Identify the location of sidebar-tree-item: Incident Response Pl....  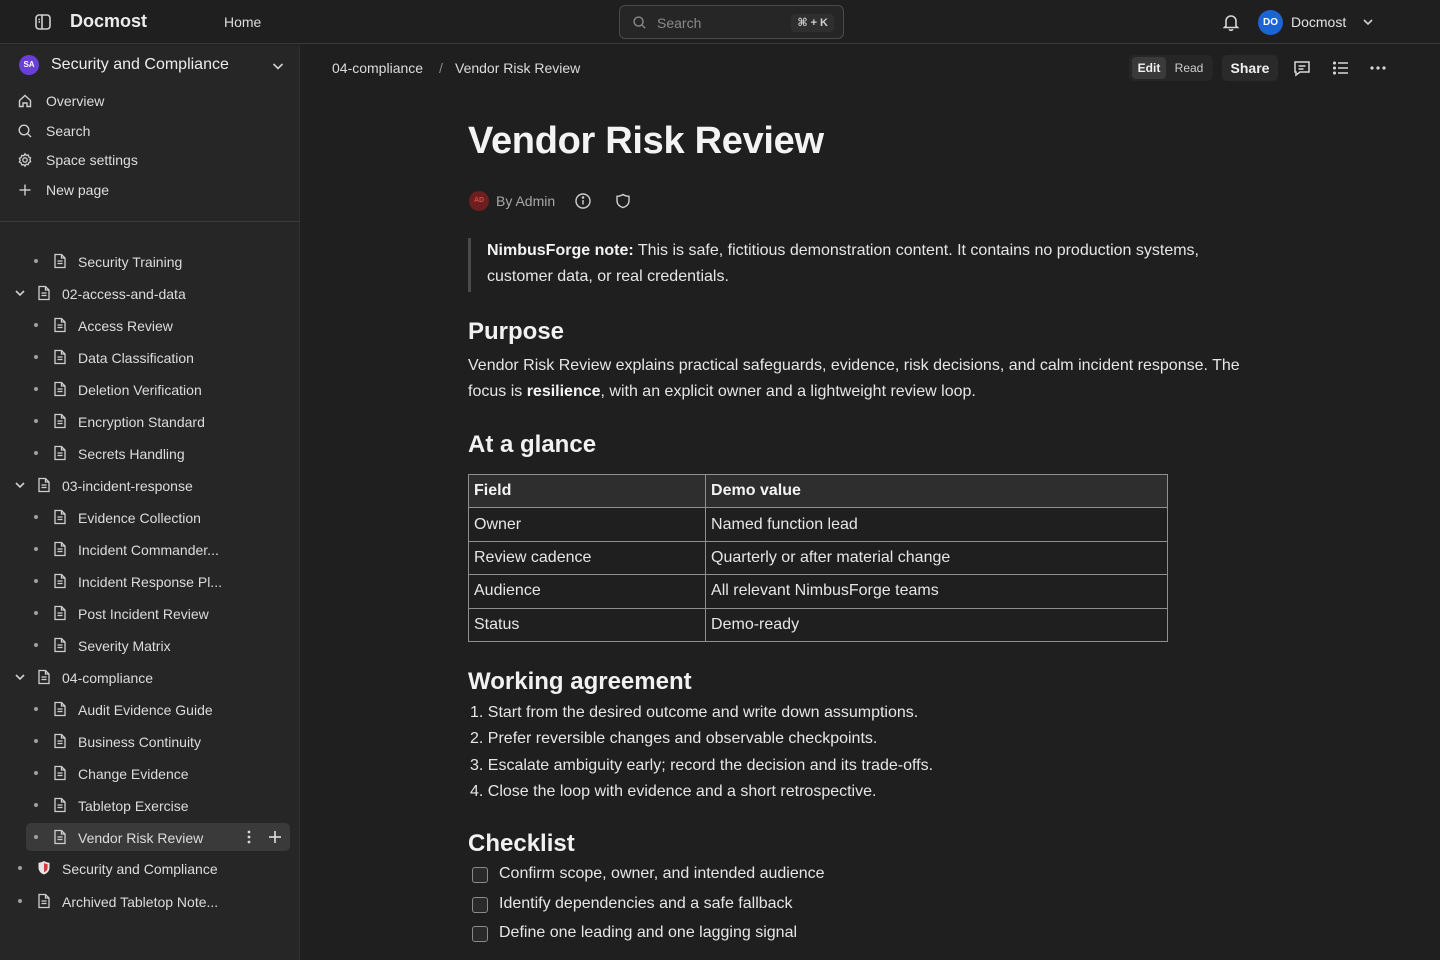
(145, 581).